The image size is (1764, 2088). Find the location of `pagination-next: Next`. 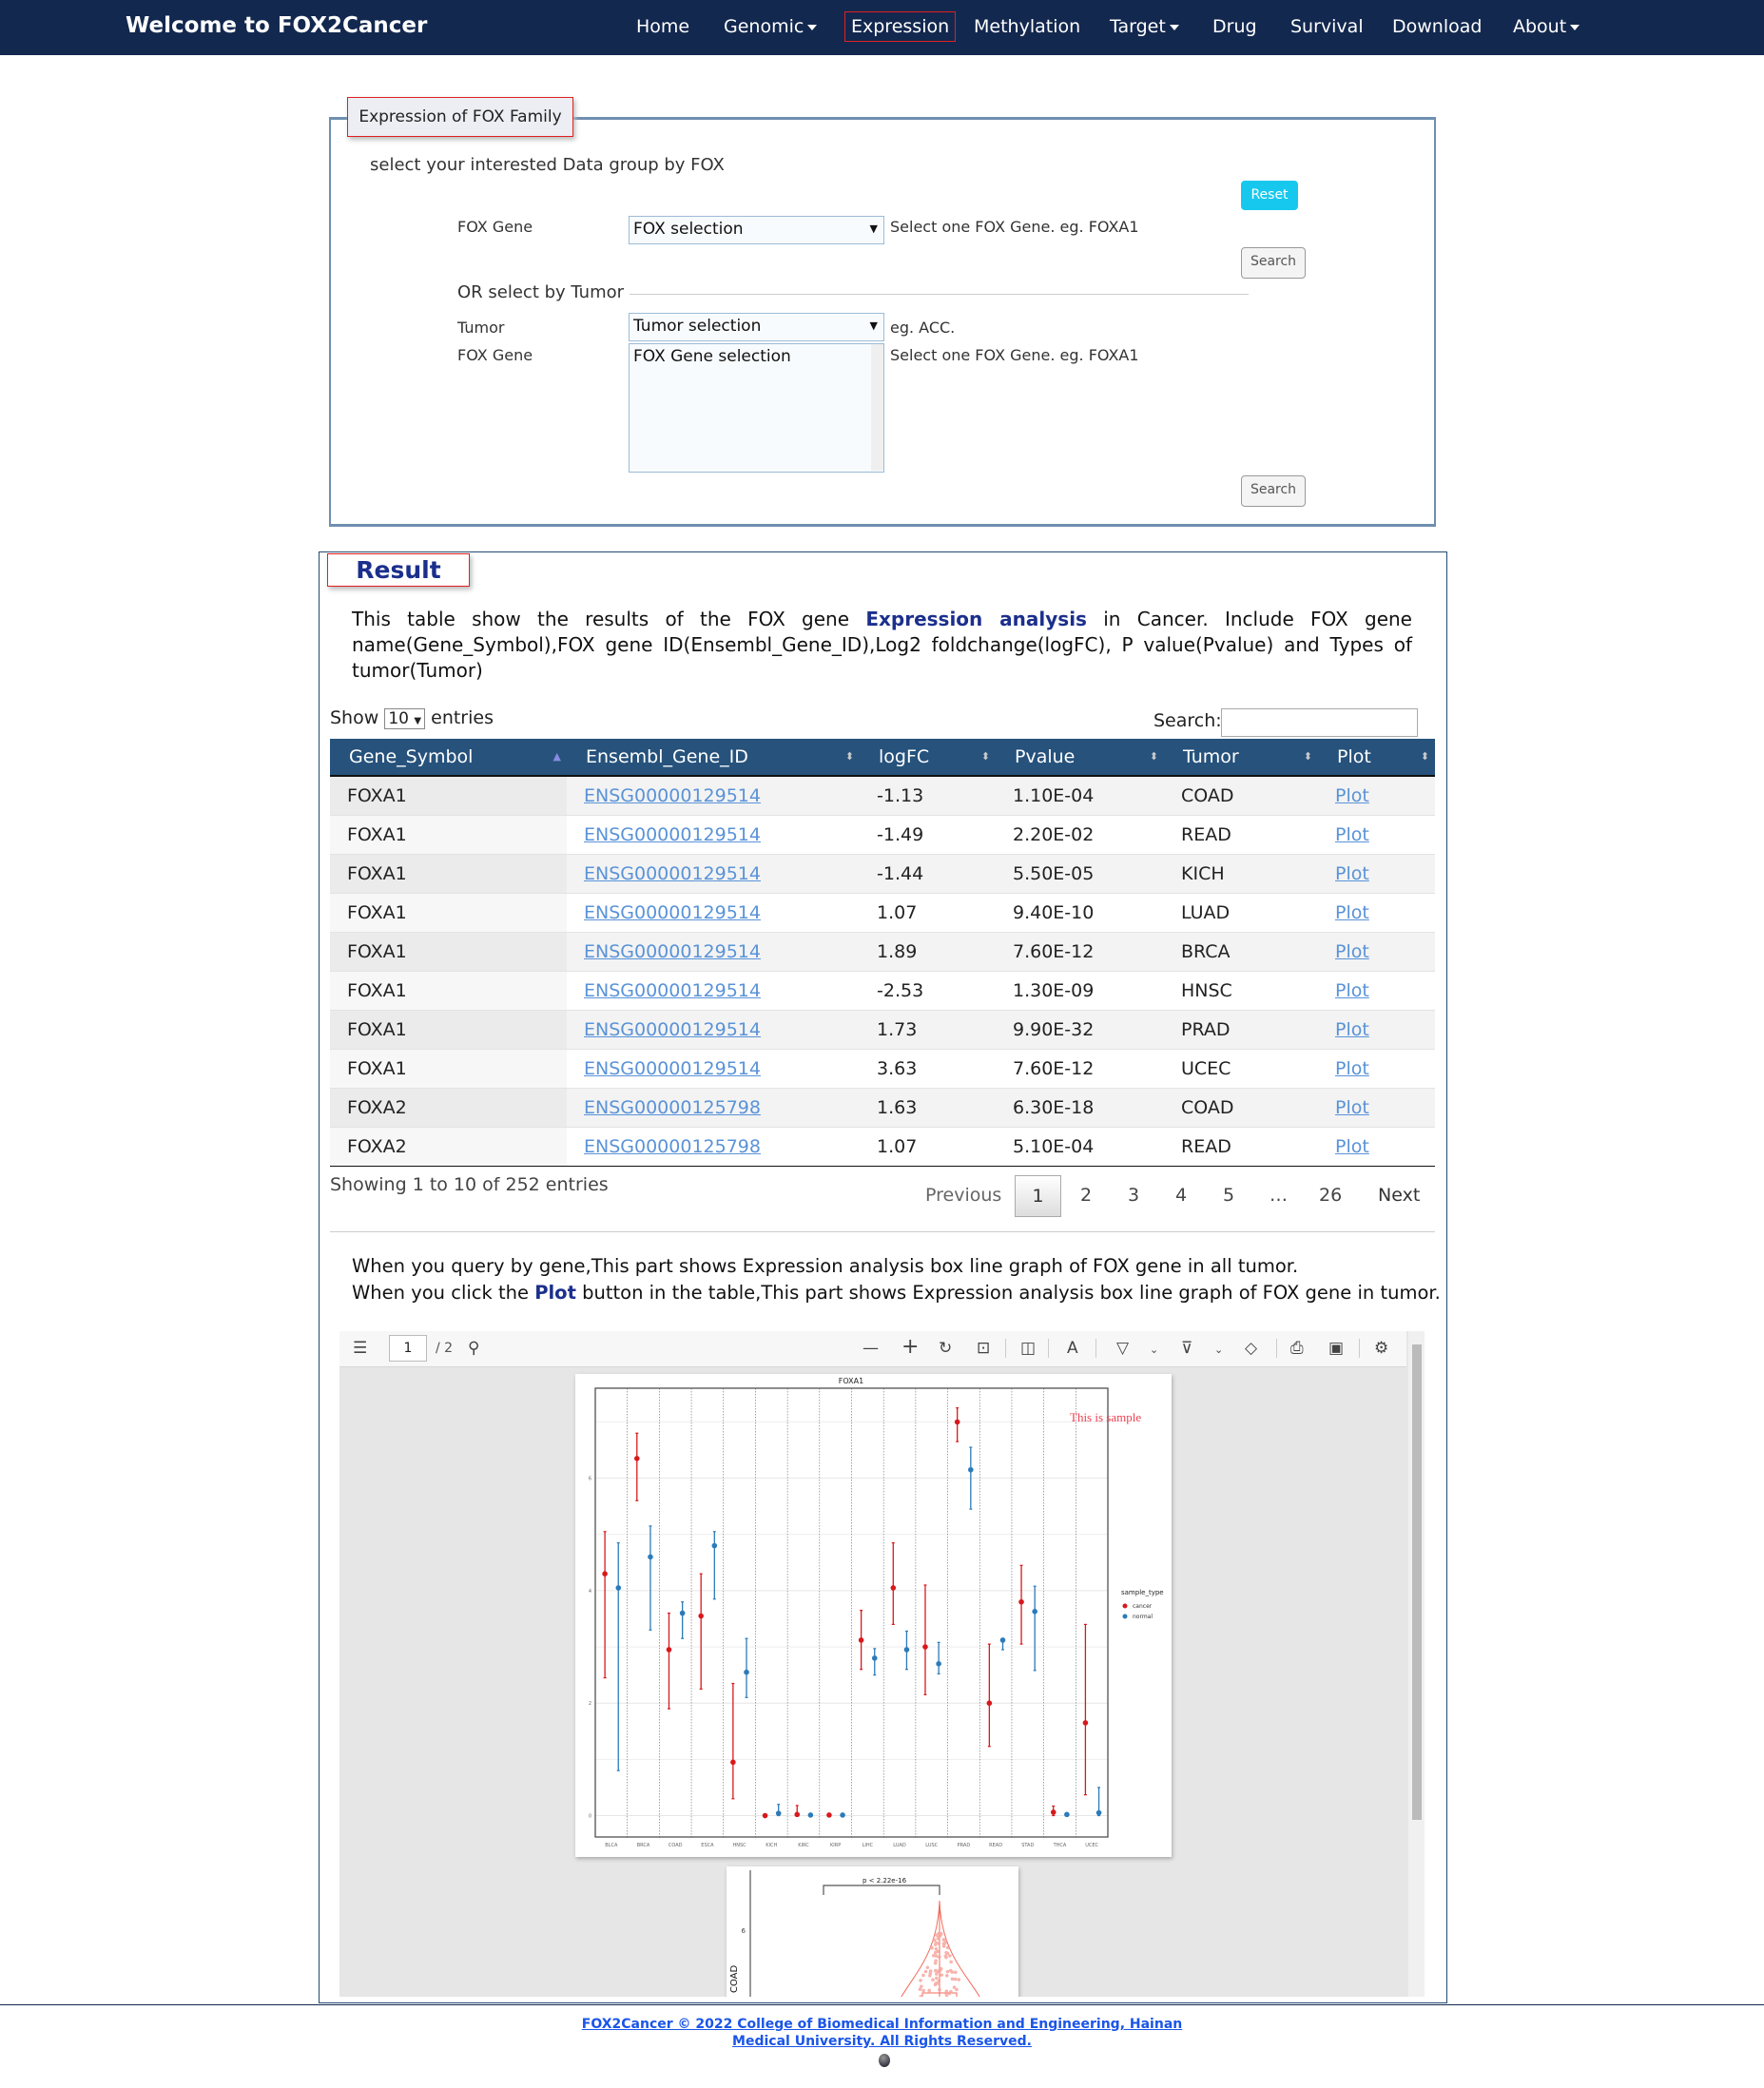

pagination-next: Next is located at coordinates (1399, 1195).